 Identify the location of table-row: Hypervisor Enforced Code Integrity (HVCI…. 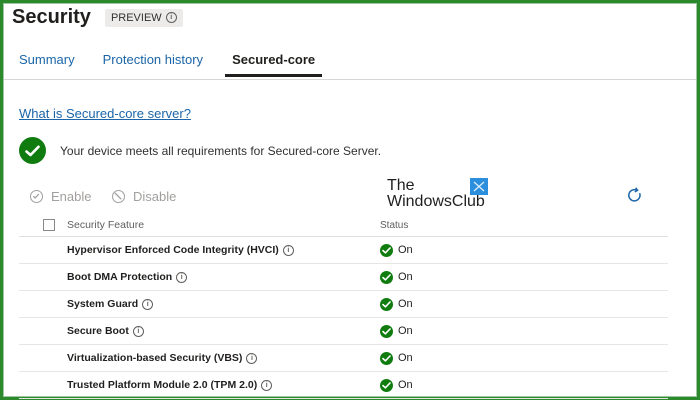
(343, 250).